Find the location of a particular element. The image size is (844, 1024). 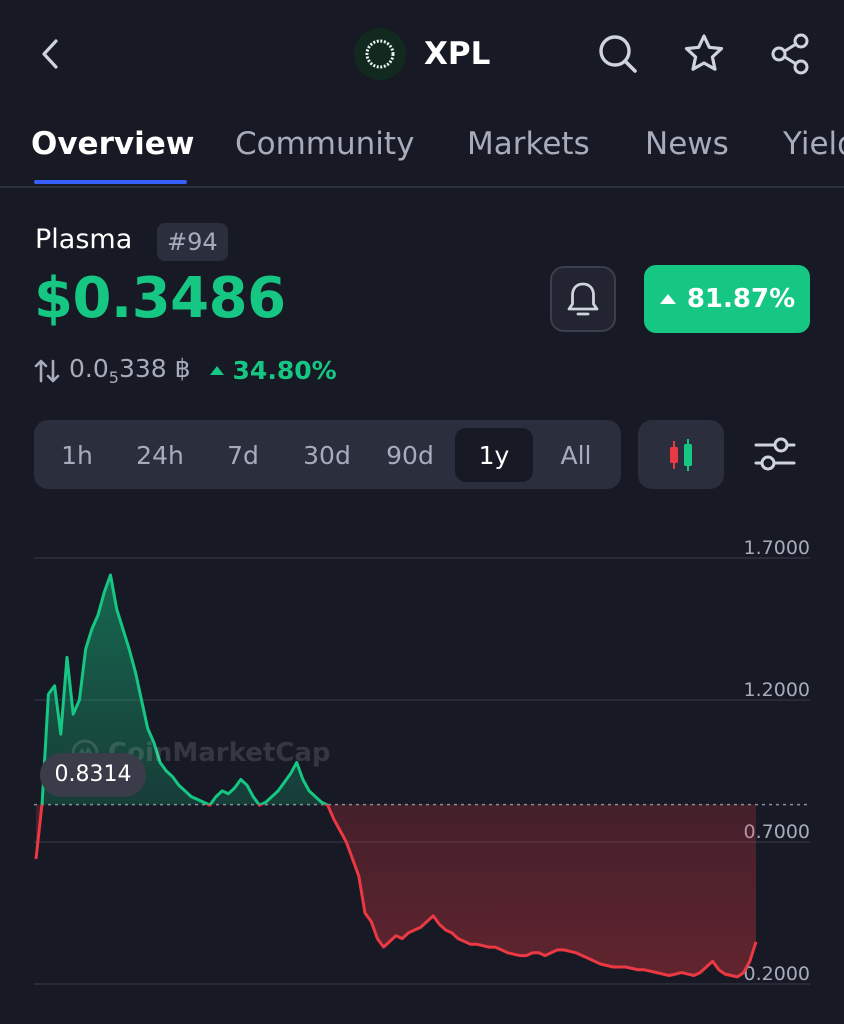

star-icon is located at coordinates (704, 54).